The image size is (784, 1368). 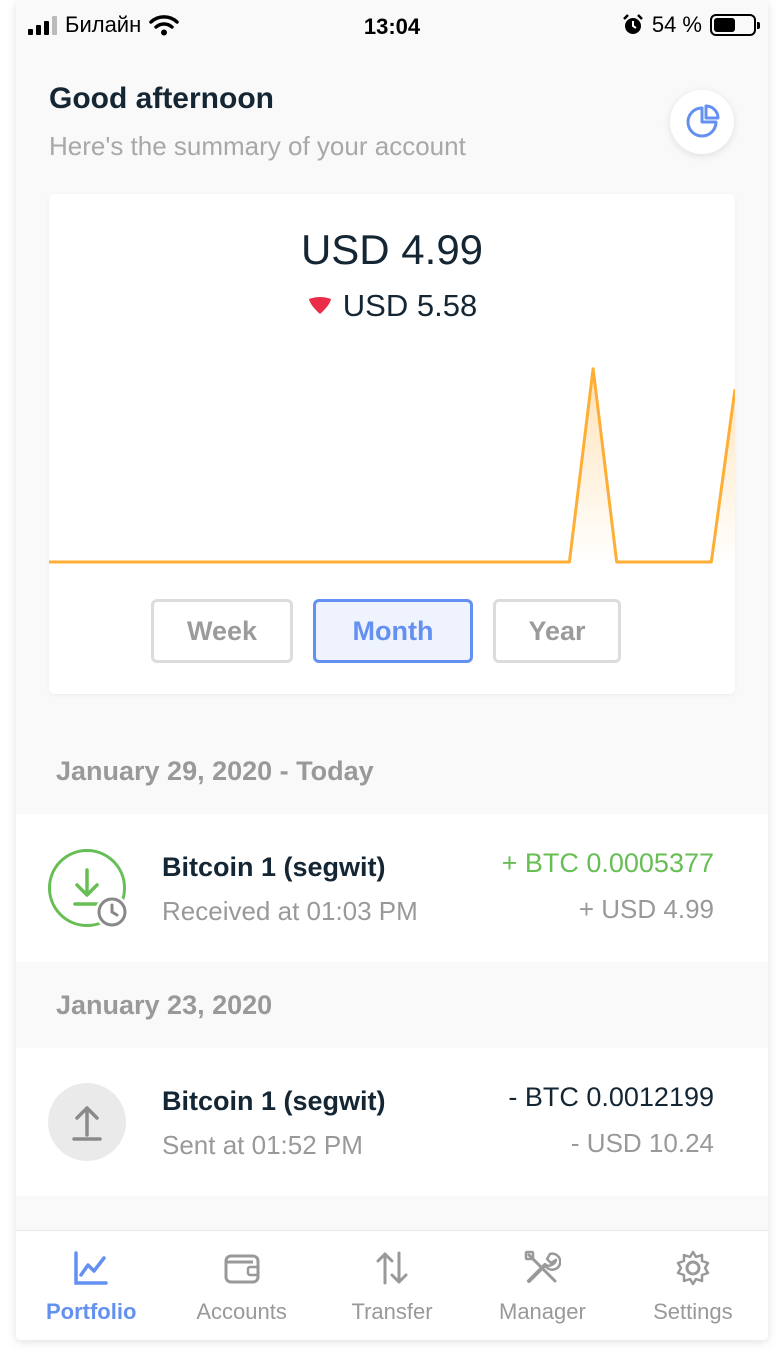 I want to click on portfolio-chart-icon, so click(x=91, y=1268).